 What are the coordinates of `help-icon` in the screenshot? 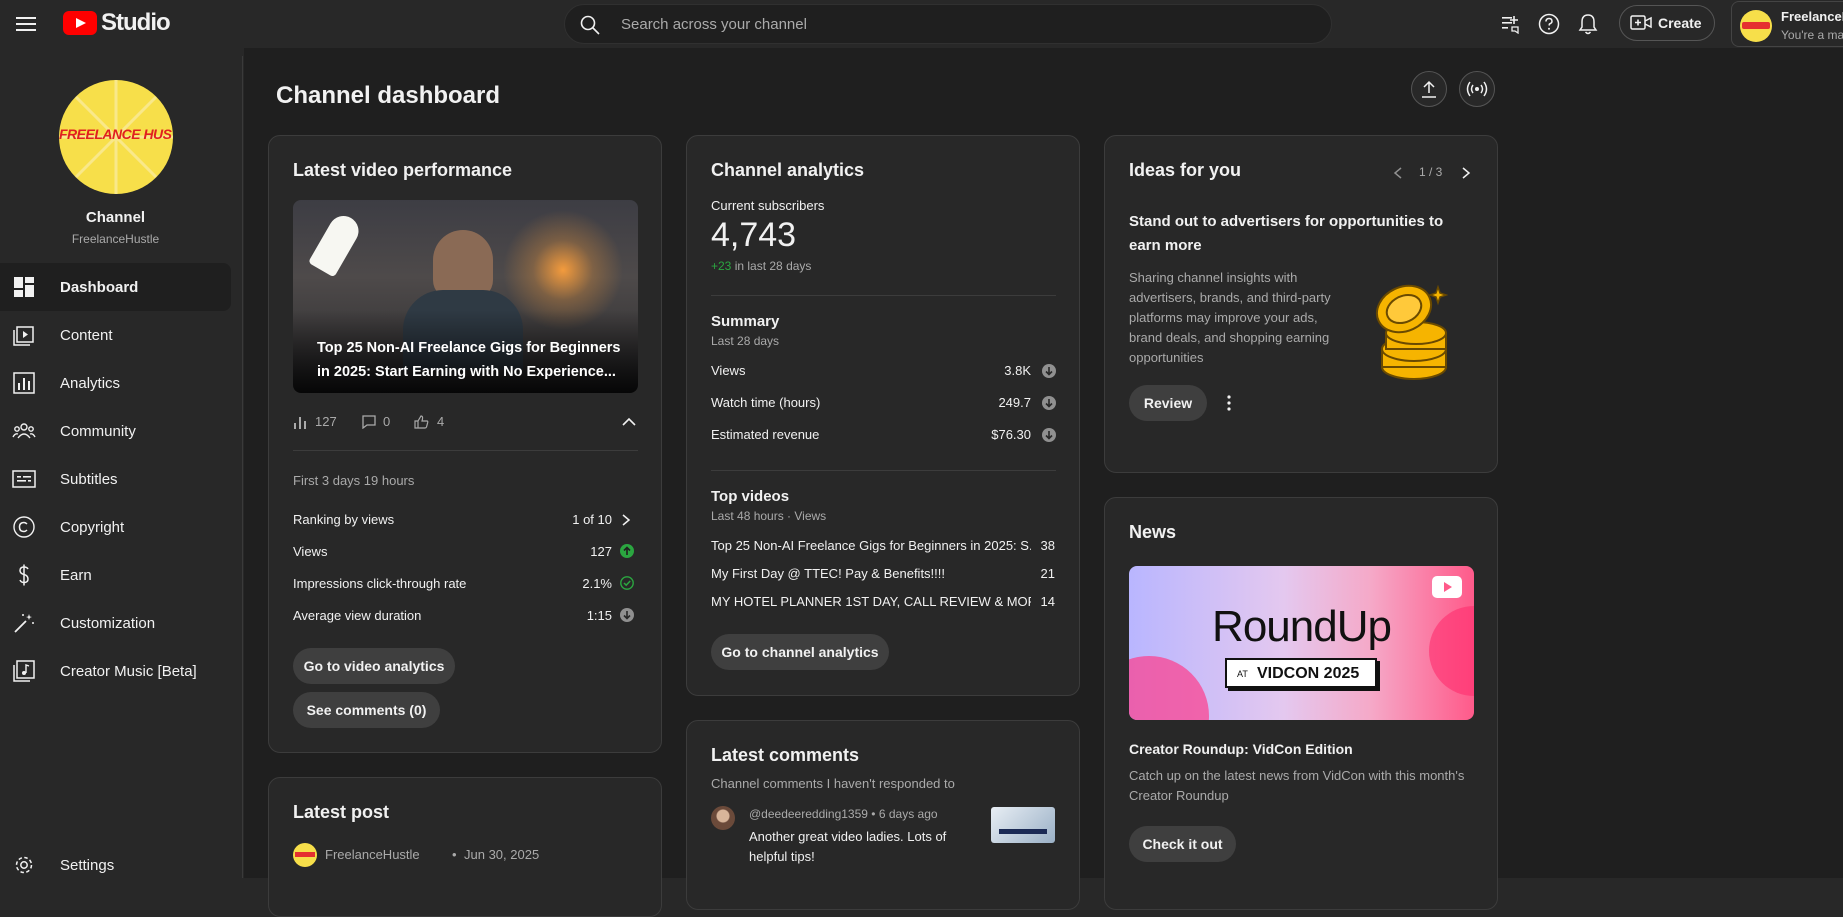 It's located at (1549, 24).